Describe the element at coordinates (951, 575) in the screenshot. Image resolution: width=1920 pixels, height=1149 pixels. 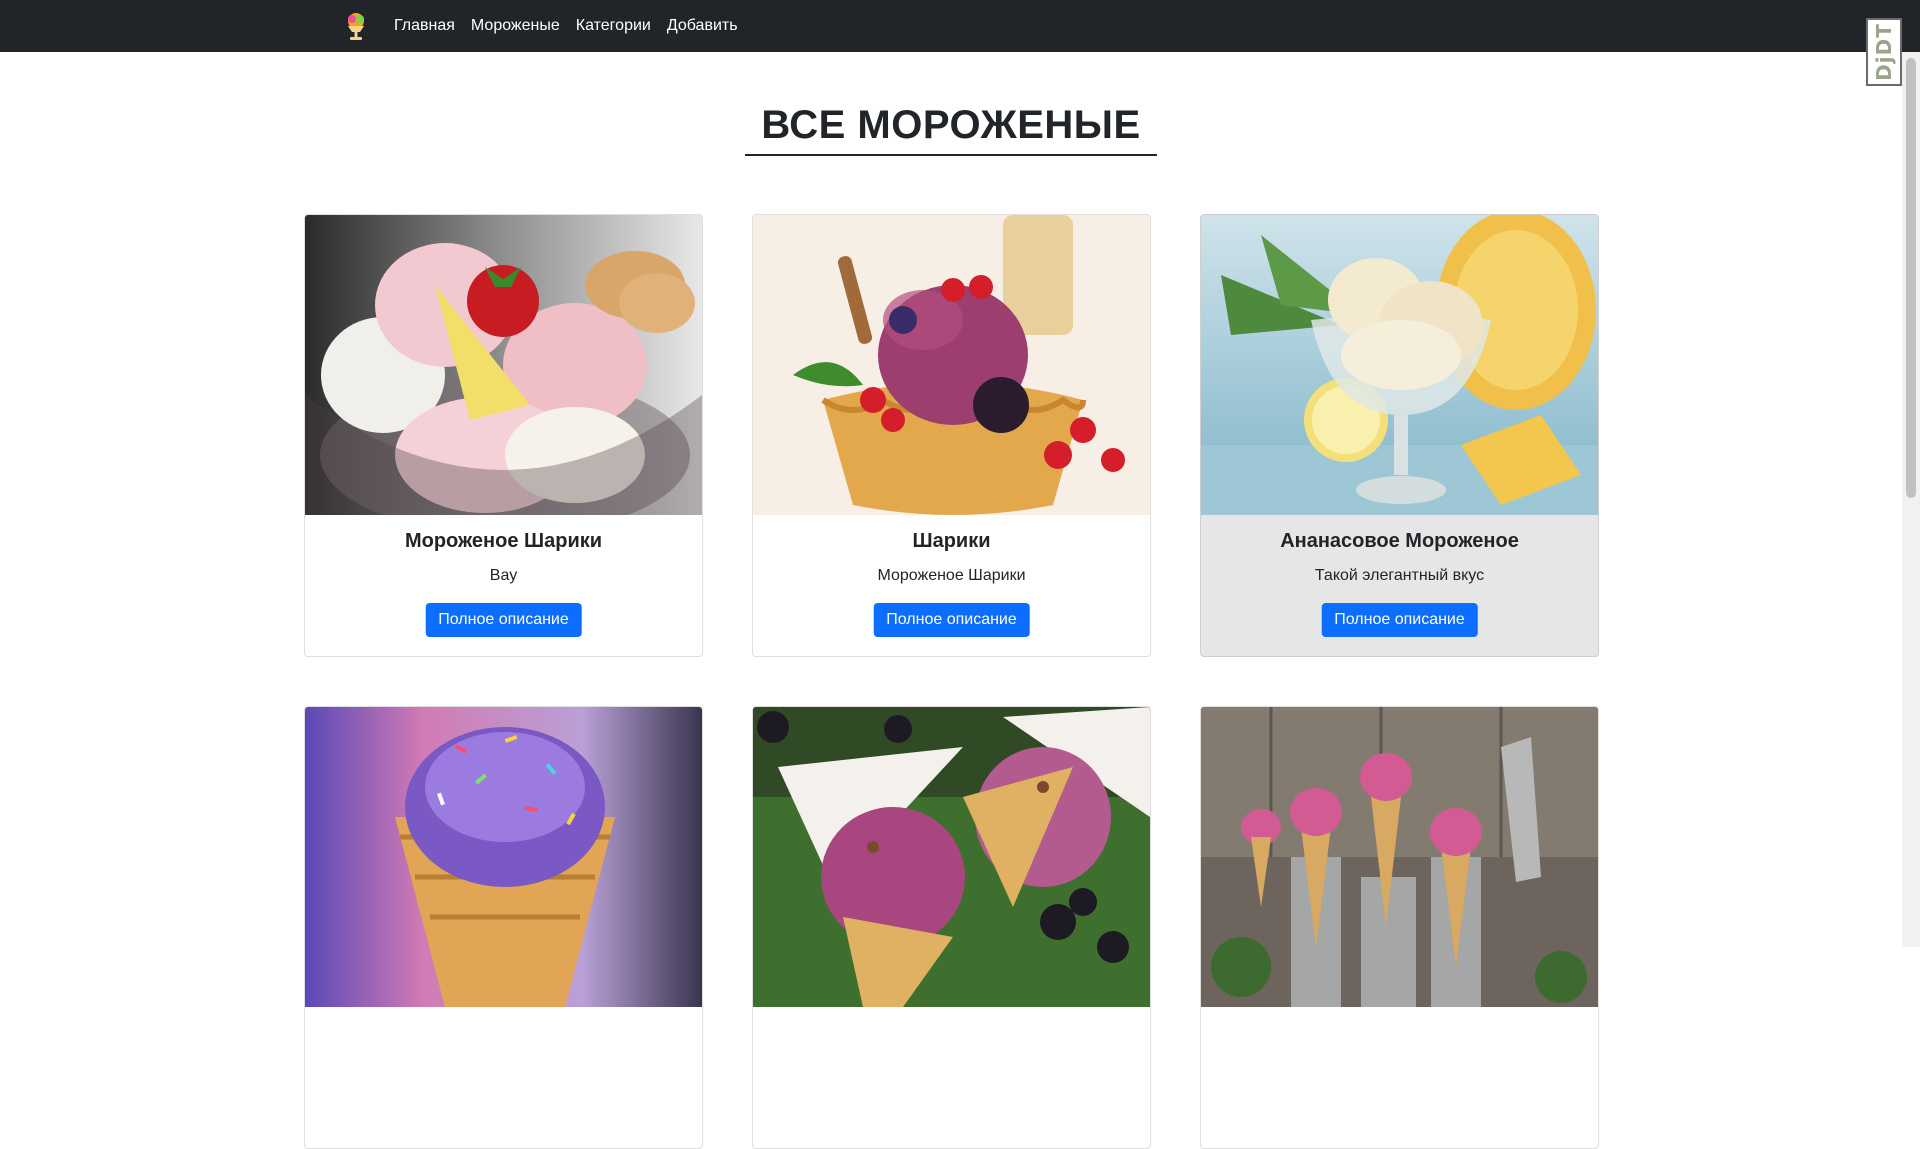
I see `card-text: Мороженое Шарики` at that location.